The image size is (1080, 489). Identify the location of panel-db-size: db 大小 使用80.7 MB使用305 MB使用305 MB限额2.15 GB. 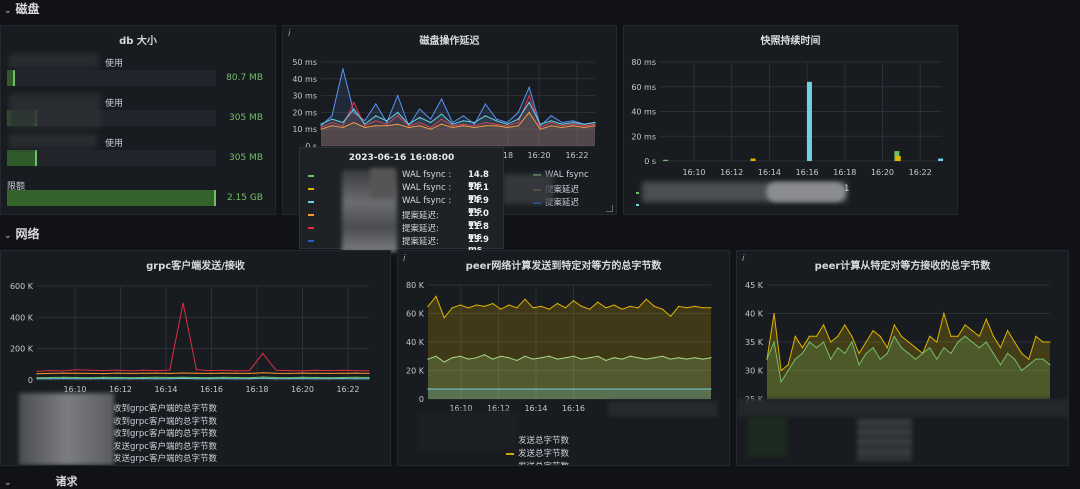
(138, 120).